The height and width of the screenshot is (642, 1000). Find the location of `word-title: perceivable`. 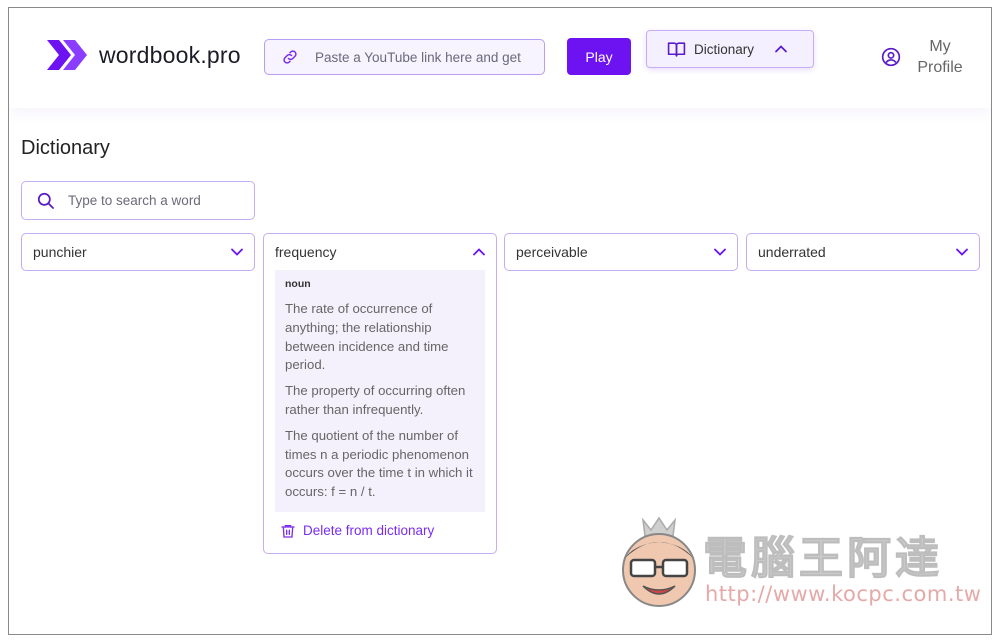

word-title: perceivable is located at coordinates (552, 252).